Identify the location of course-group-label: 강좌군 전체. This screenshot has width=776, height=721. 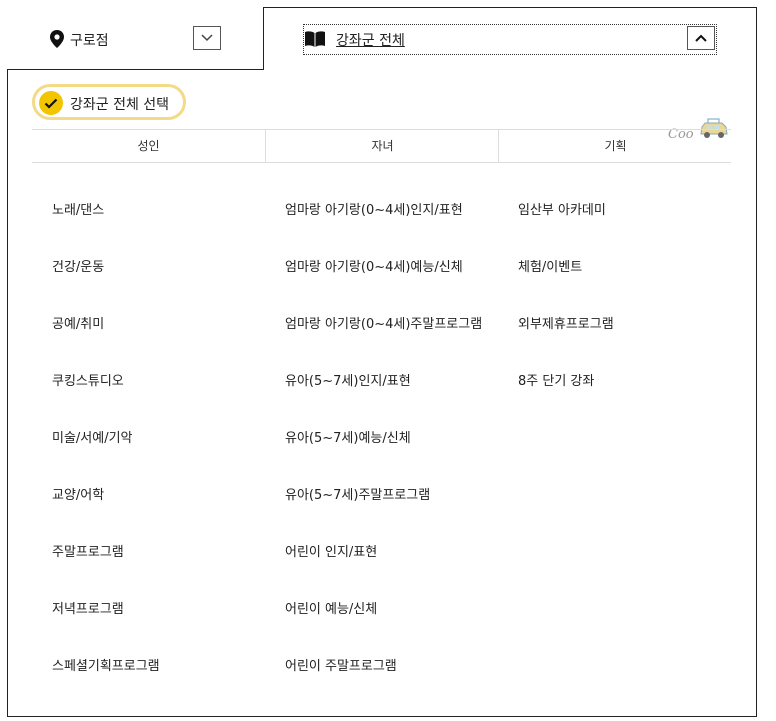
(370, 41).